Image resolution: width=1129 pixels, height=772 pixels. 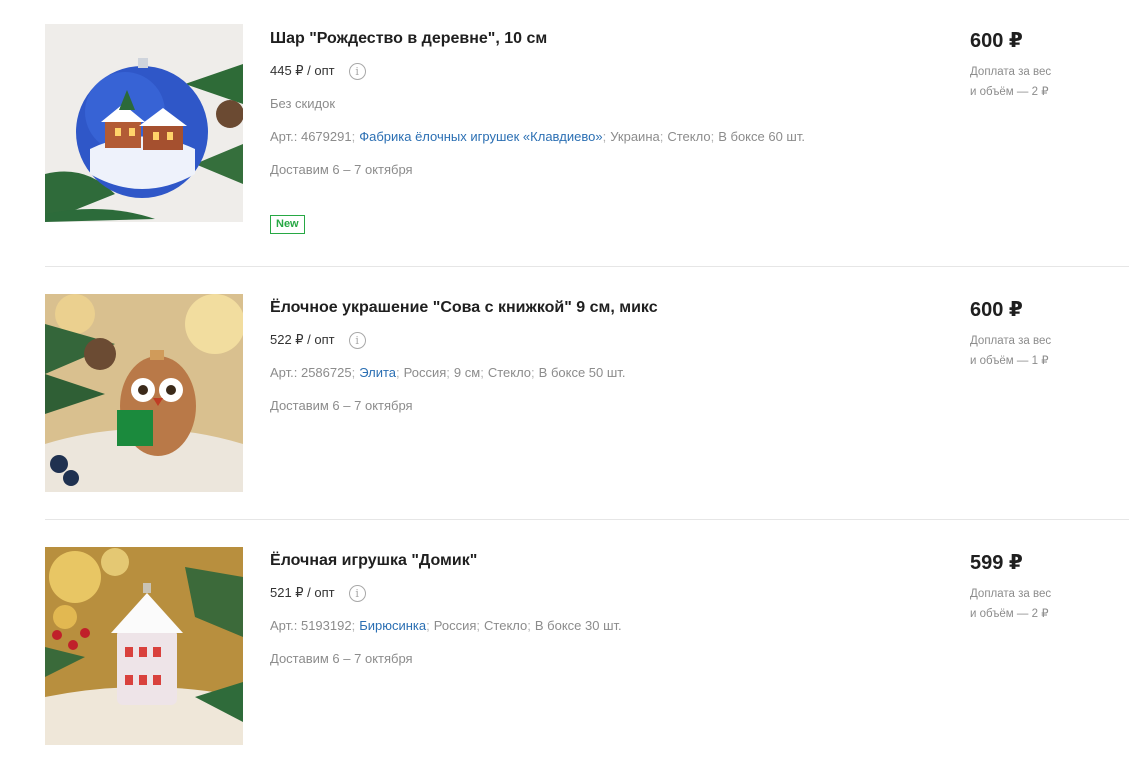 I want to click on product-image-ball, so click(x=144, y=123).